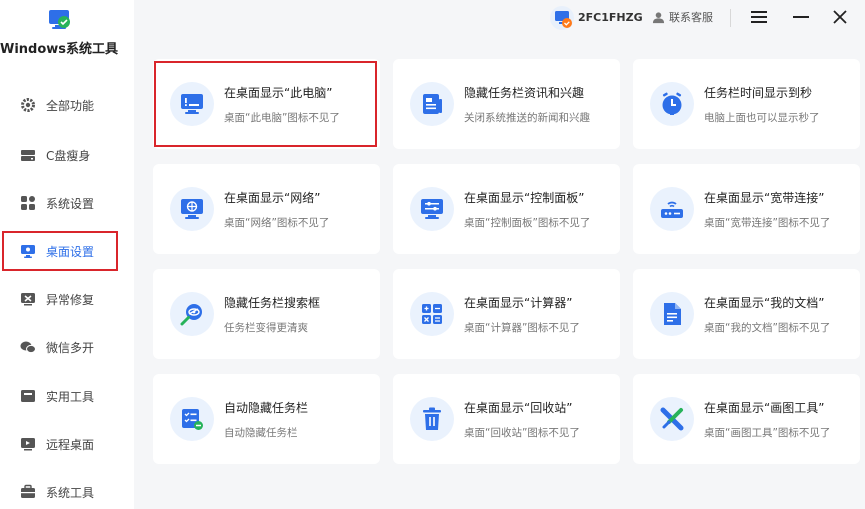  Describe the element at coordinates (192, 209) in the screenshot. I see `network-icon` at that location.